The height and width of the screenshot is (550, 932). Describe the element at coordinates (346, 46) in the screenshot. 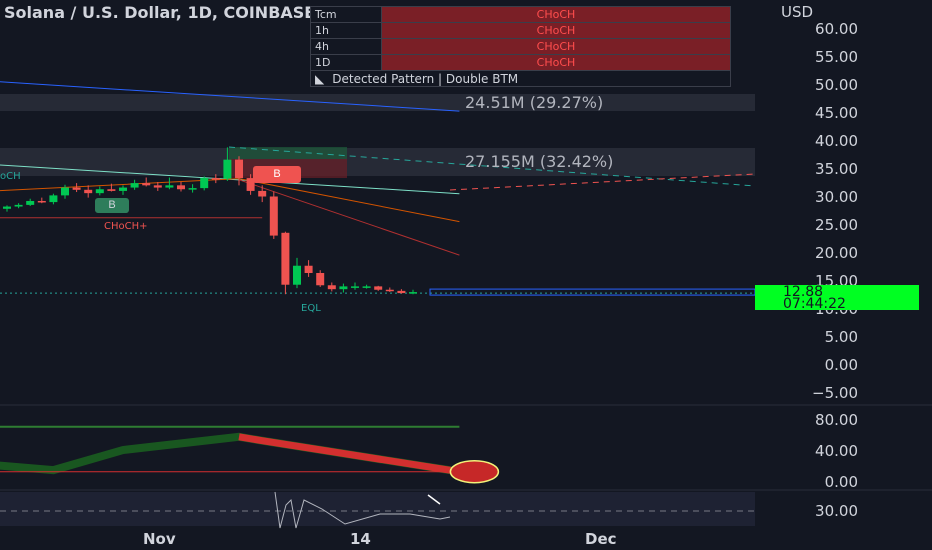

I see `mtf-timeframe: 4h` at that location.